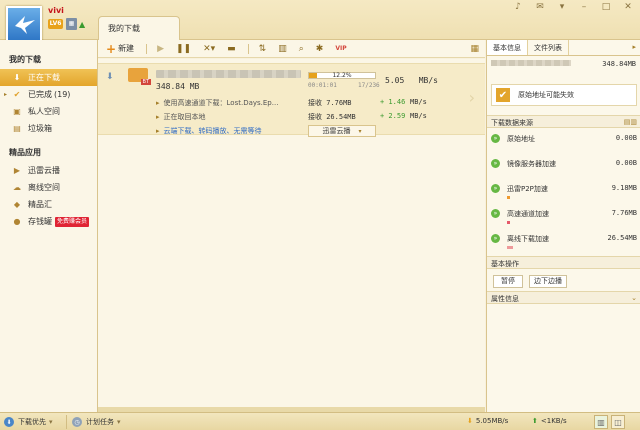 This screenshot has width=640, height=430. I want to click on window-controls: ♪ ✉ ▾ – □ ✕, so click(573, 7).